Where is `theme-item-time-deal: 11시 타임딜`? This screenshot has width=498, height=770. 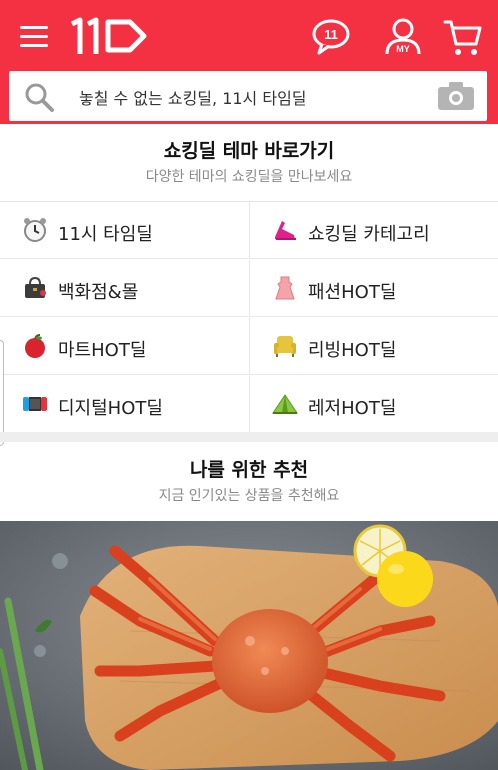
theme-item-time-deal: 11시 타임딜 is located at coordinates (124, 230).